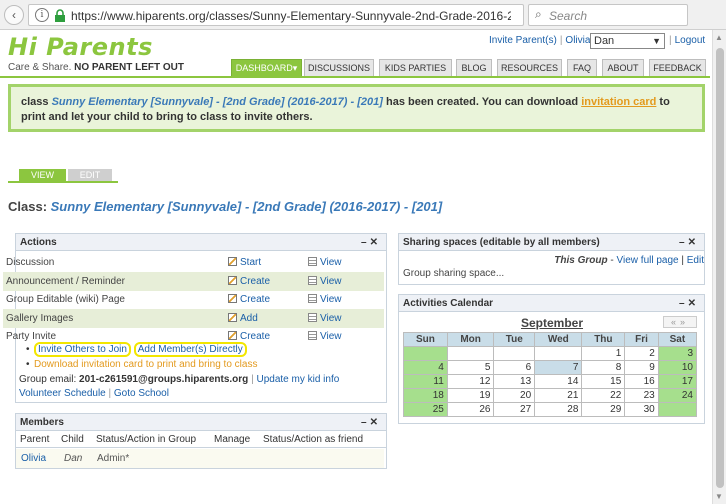  What do you see at coordinates (80, 47) in the screenshot?
I see `site-logo: Hi Parents` at bounding box center [80, 47].